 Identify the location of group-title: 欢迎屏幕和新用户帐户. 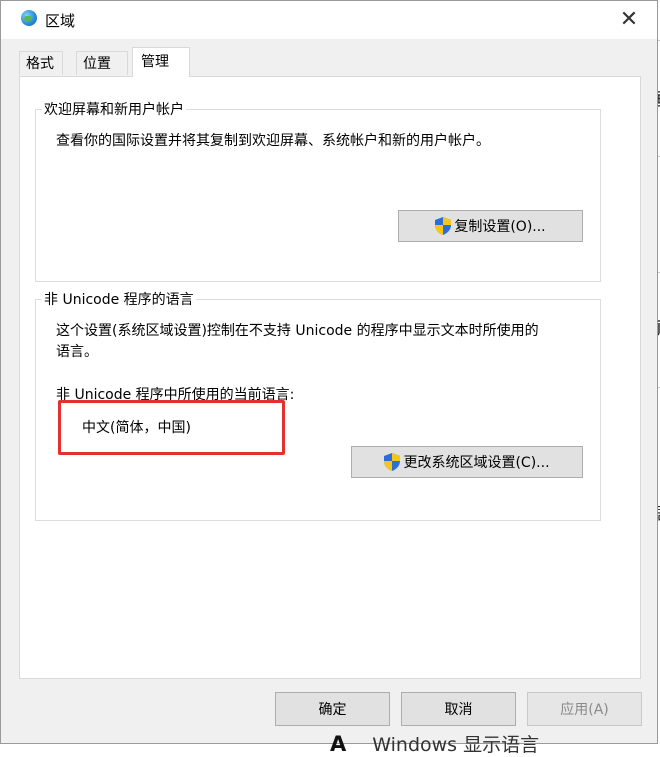
(114, 109).